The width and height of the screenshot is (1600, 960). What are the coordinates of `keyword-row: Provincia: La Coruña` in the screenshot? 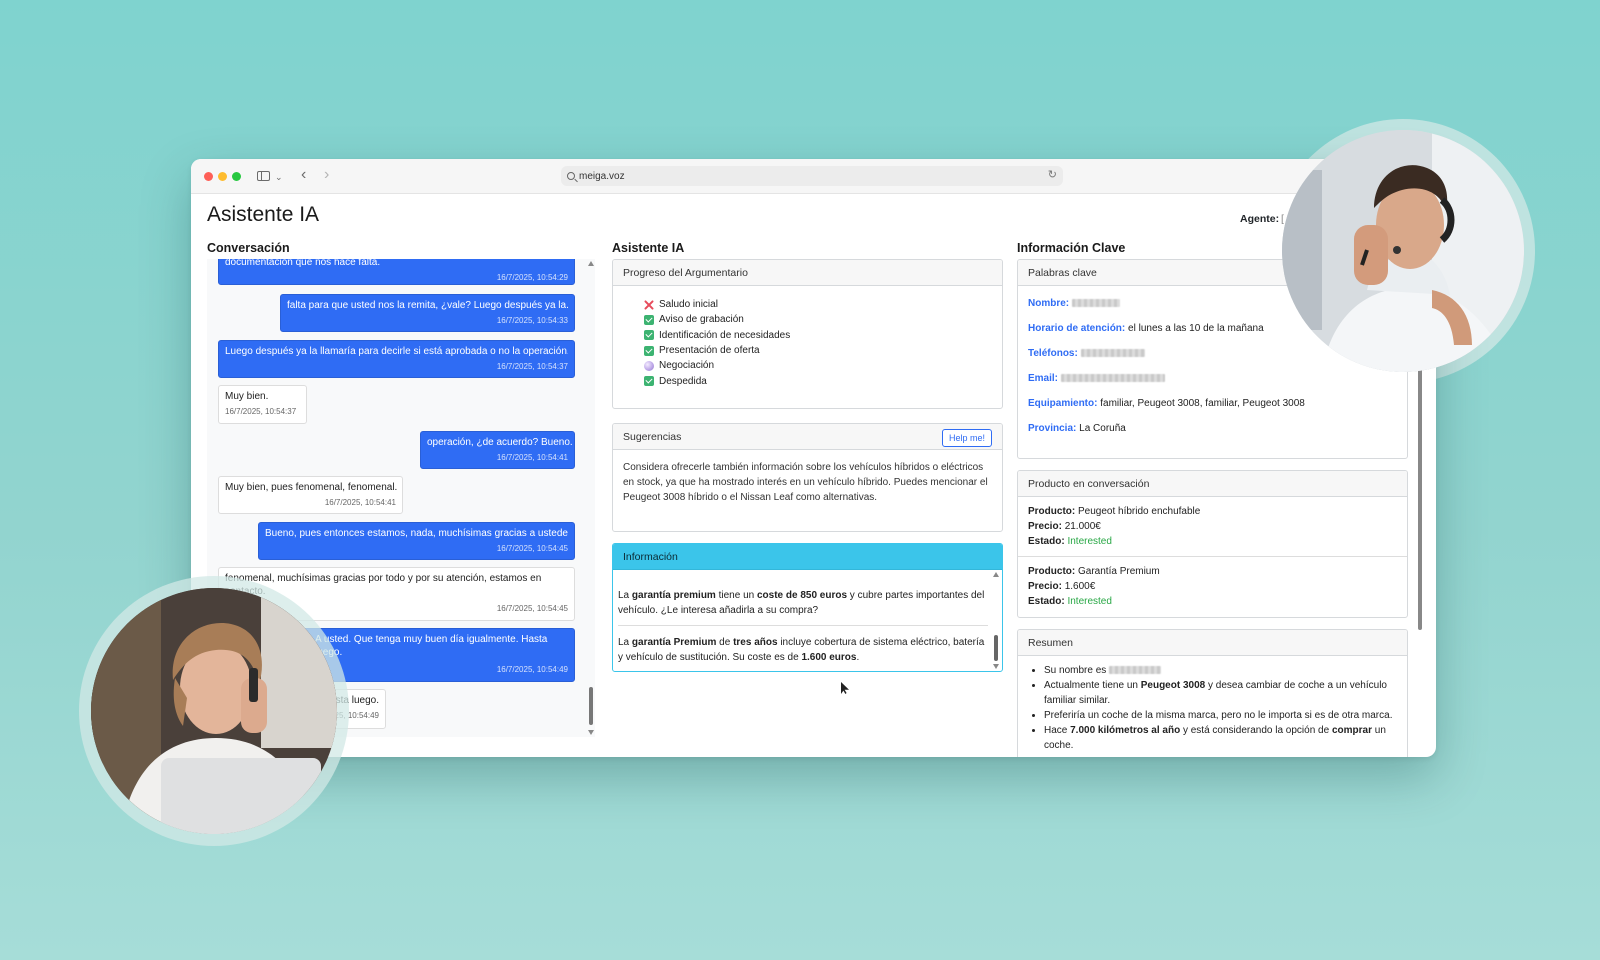 It's located at (1212, 428).